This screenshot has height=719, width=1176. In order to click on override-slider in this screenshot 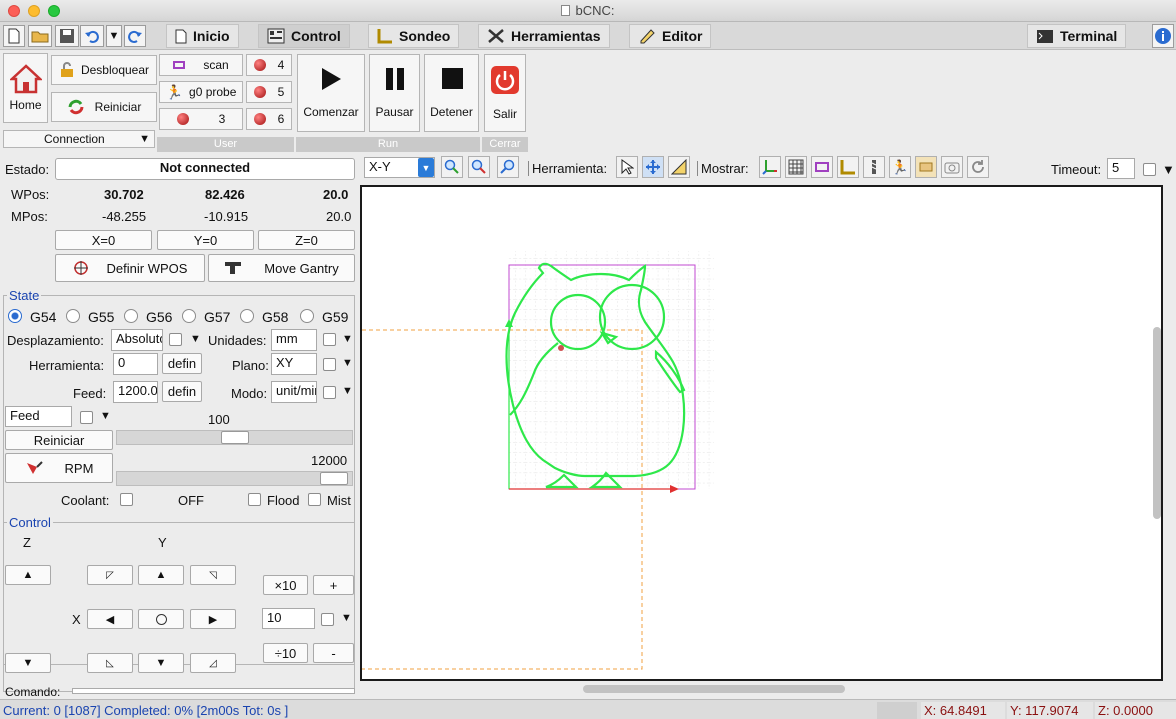, I will do `click(234, 437)`.